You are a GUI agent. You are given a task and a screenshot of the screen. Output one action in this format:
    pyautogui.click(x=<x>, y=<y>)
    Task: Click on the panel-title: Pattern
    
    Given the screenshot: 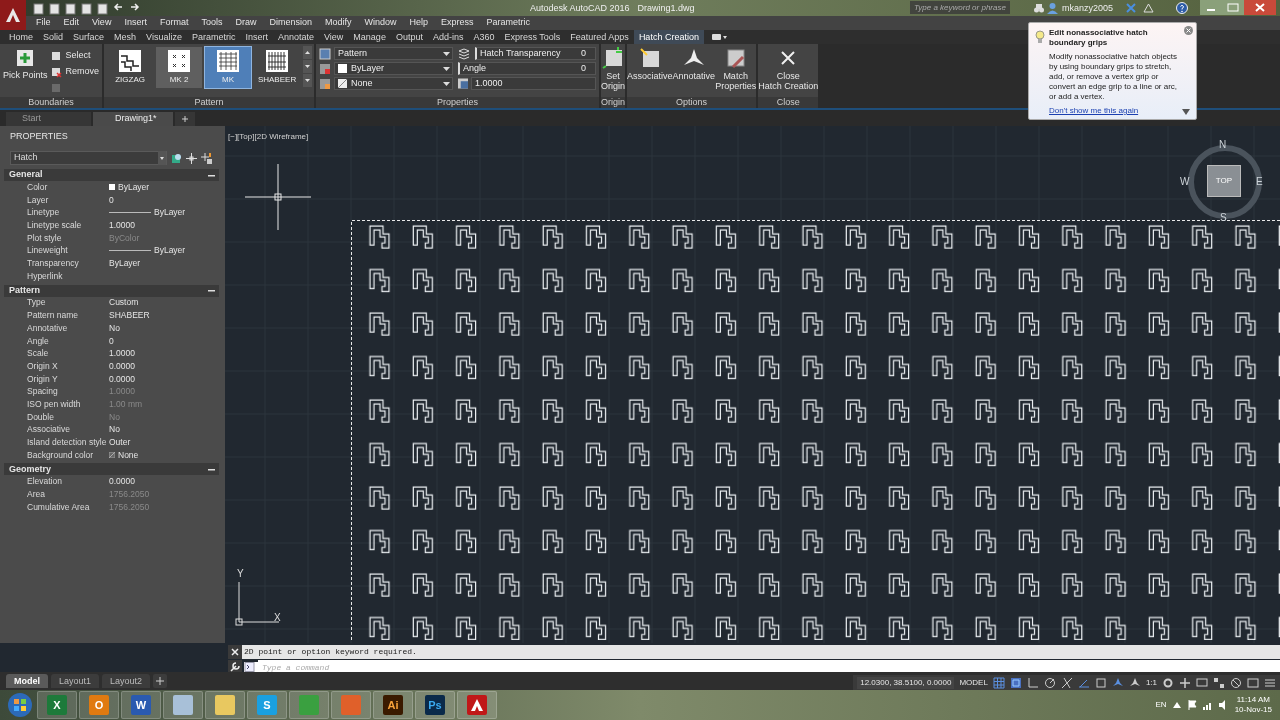 What is the action you would take?
    pyautogui.click(x=209, y=102)
    